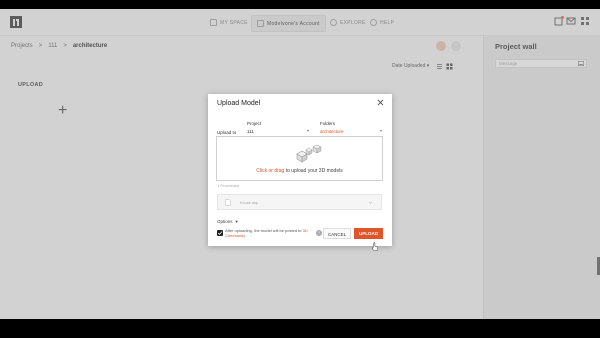 The image size is (600, 338). I want to click on project-value: 111, so click(250, 131).